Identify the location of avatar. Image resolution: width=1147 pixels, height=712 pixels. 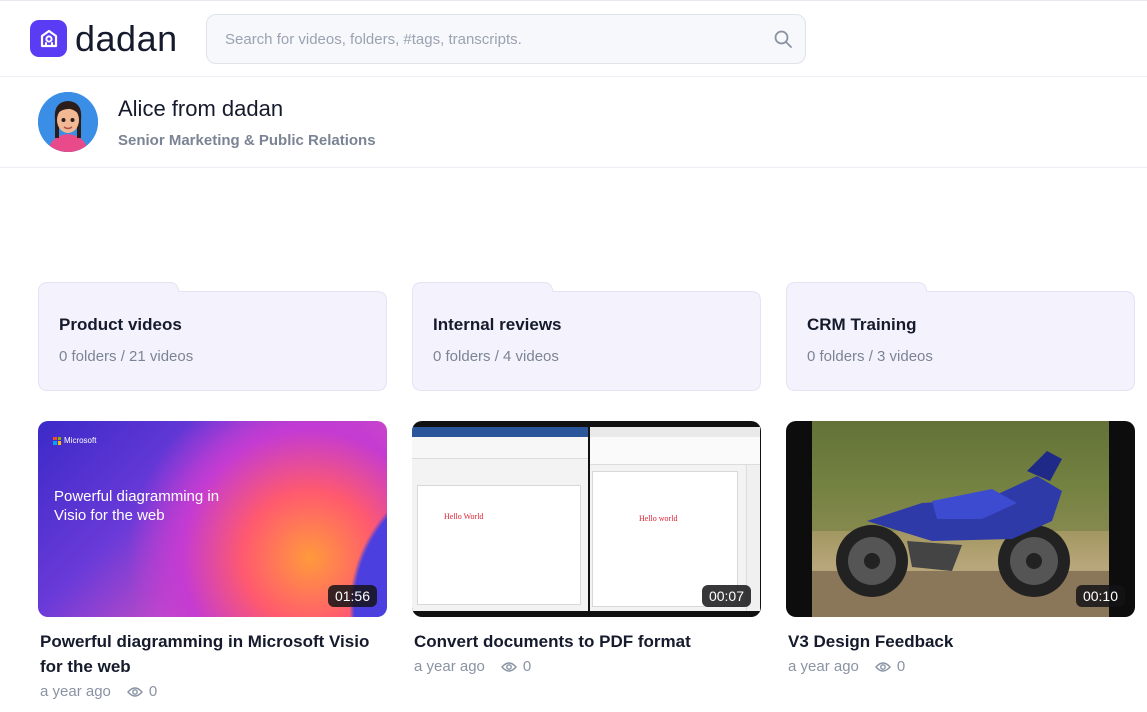
(68, 122).